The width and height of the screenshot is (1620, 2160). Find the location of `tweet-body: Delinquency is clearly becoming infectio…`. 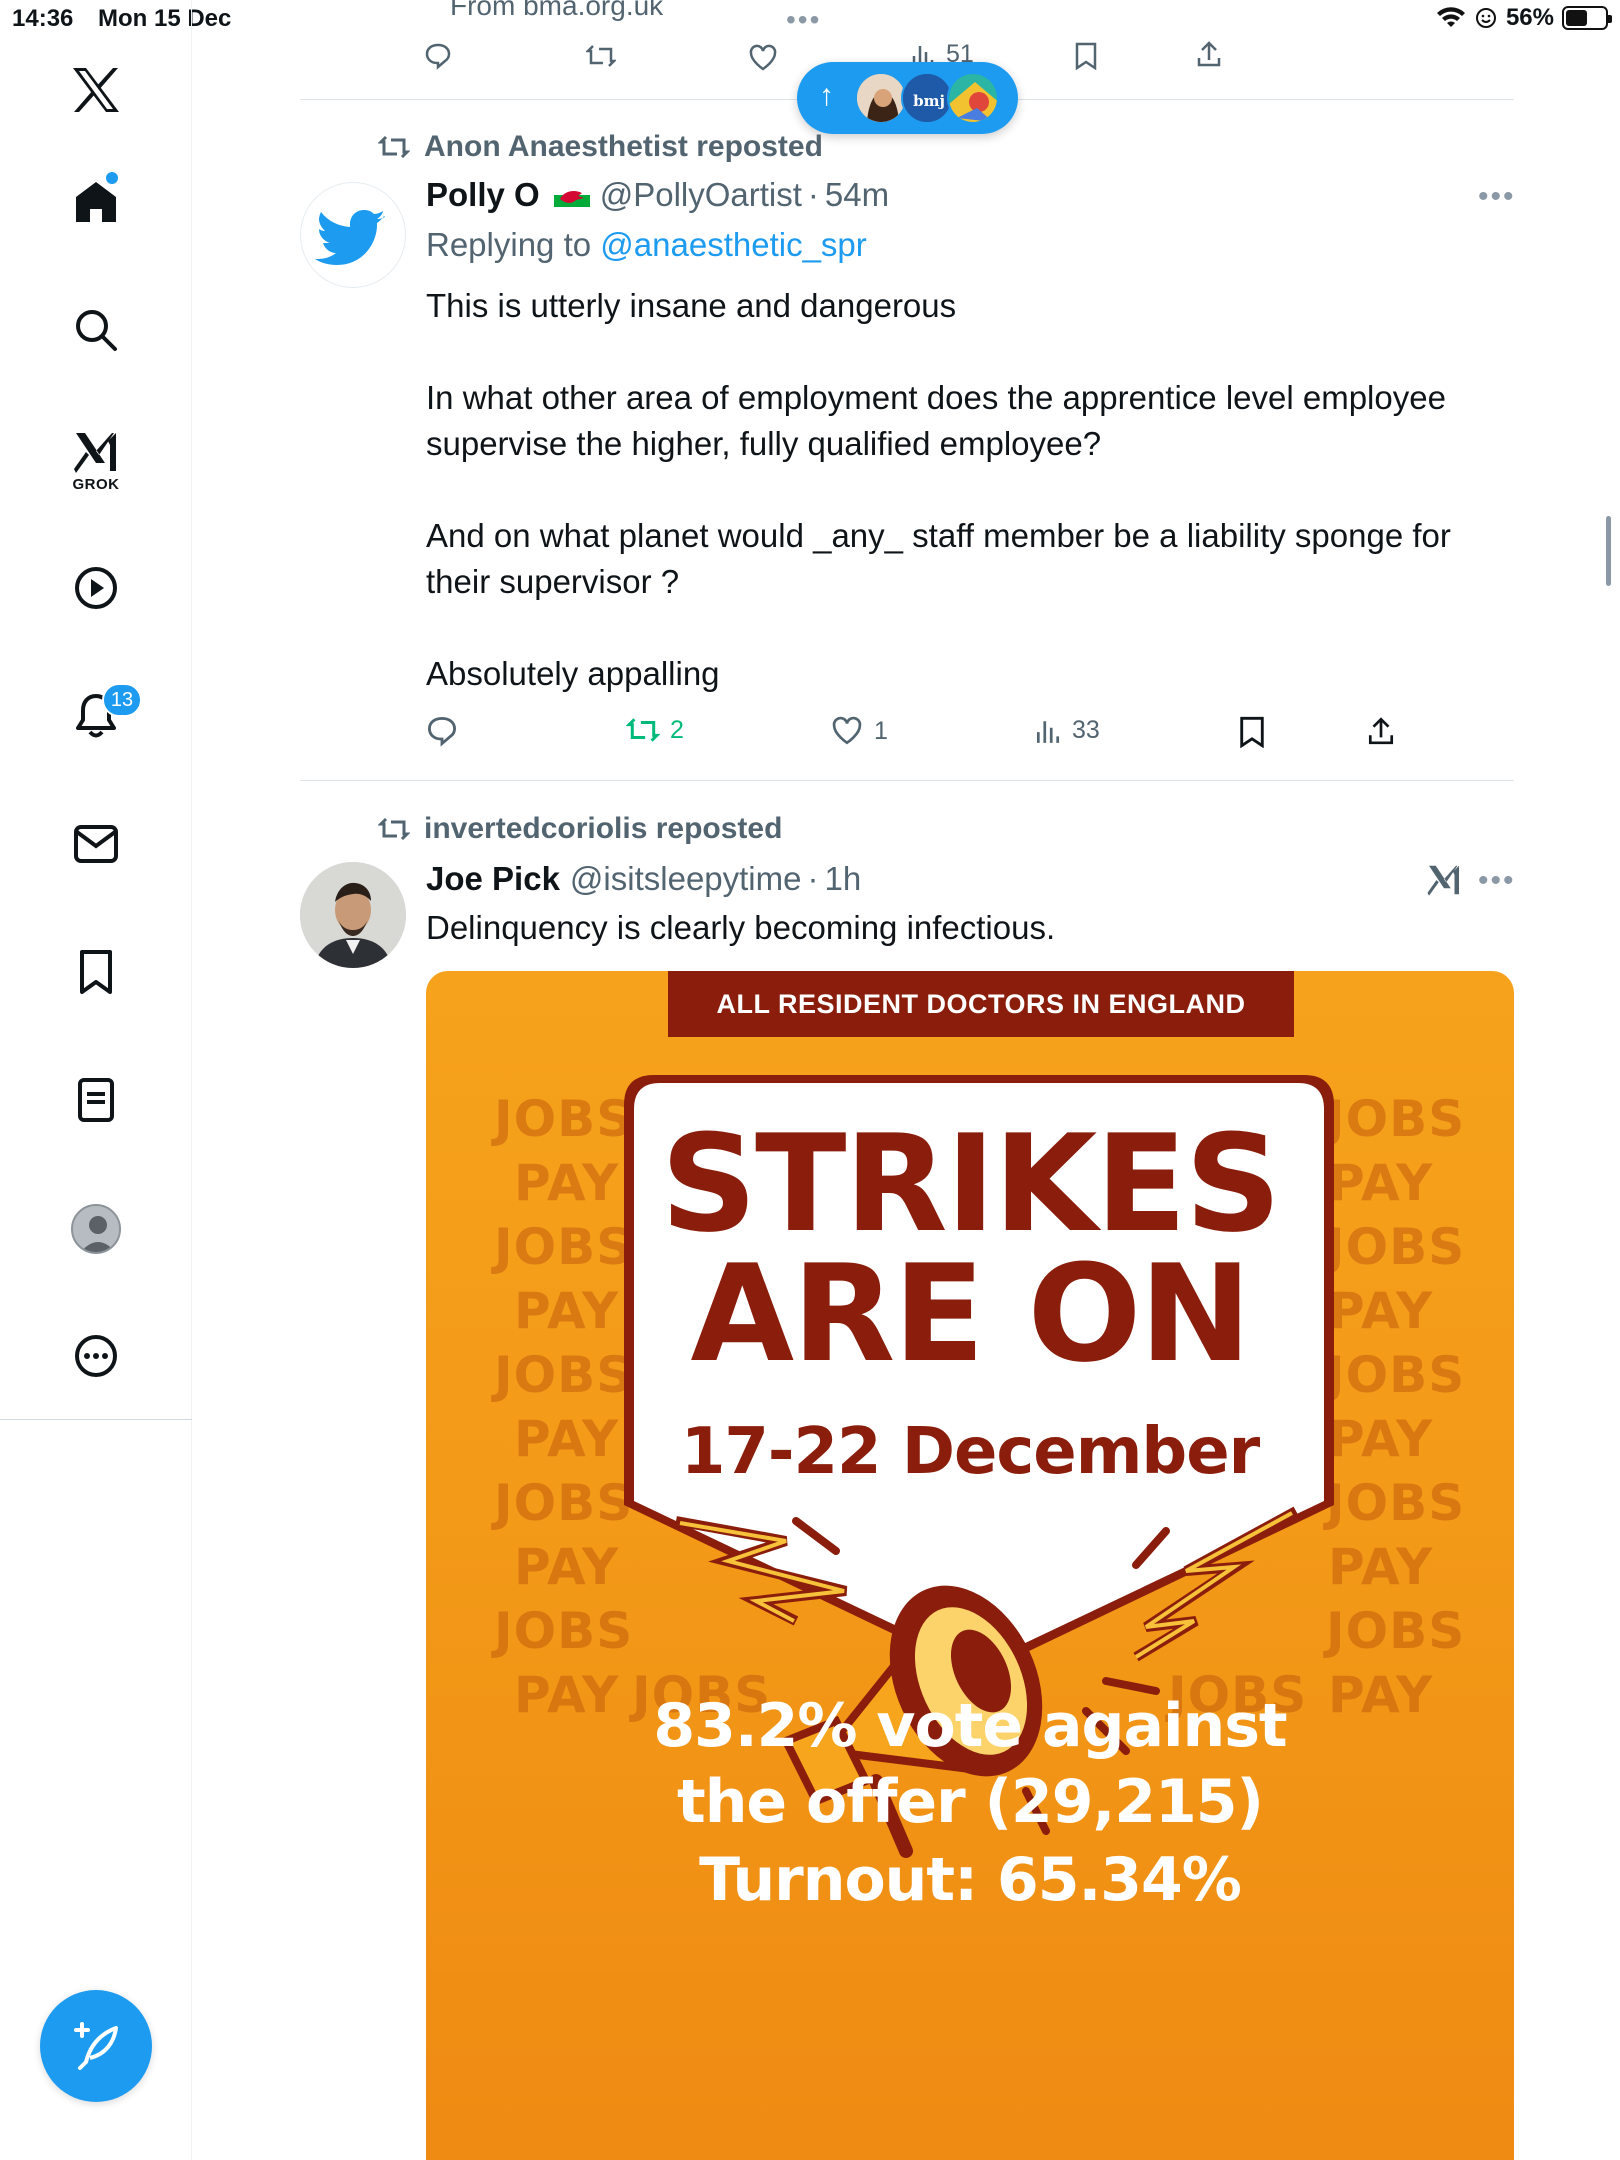

tweet-body: Delinquency is clearly becoming infectio… is located at coordinates (741, 927).